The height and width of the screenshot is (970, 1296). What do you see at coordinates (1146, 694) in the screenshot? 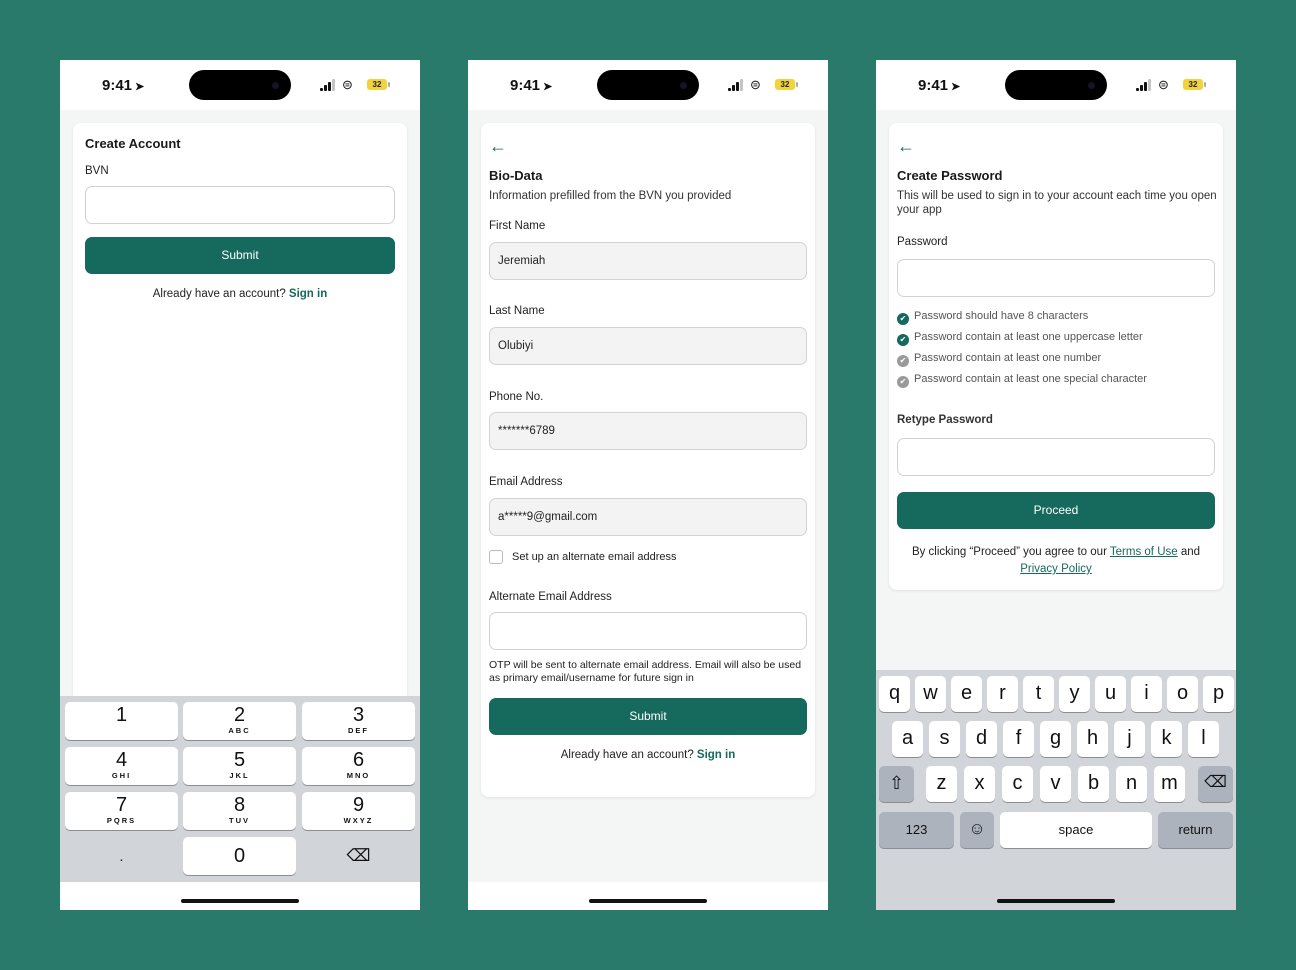
I see `key-i: i` at bounding box center [1146, 694].